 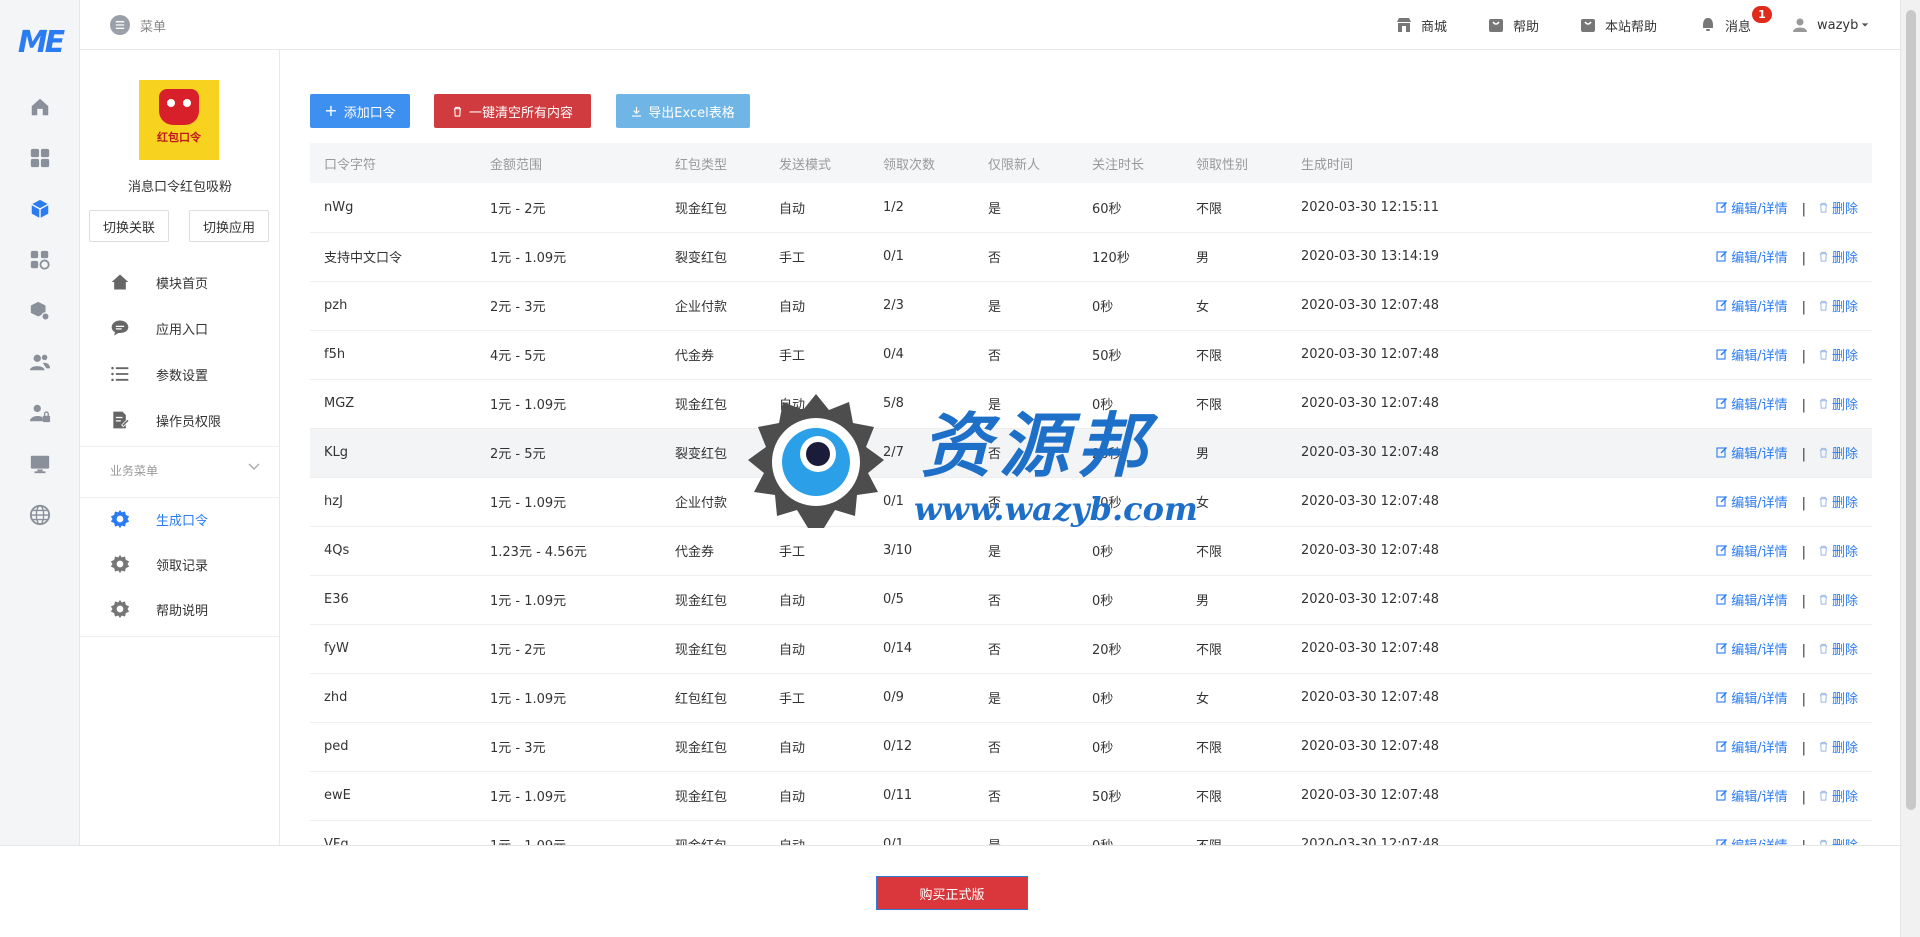 I want to click on table-cell: 女, so click(x=1234, y=306).